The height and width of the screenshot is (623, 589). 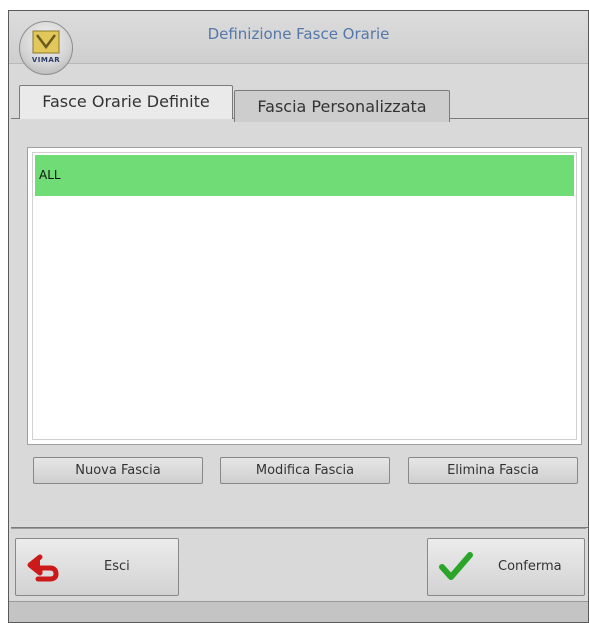 I want to click on new-band-button: Nuova Fascia, so click(x=118, y=470).